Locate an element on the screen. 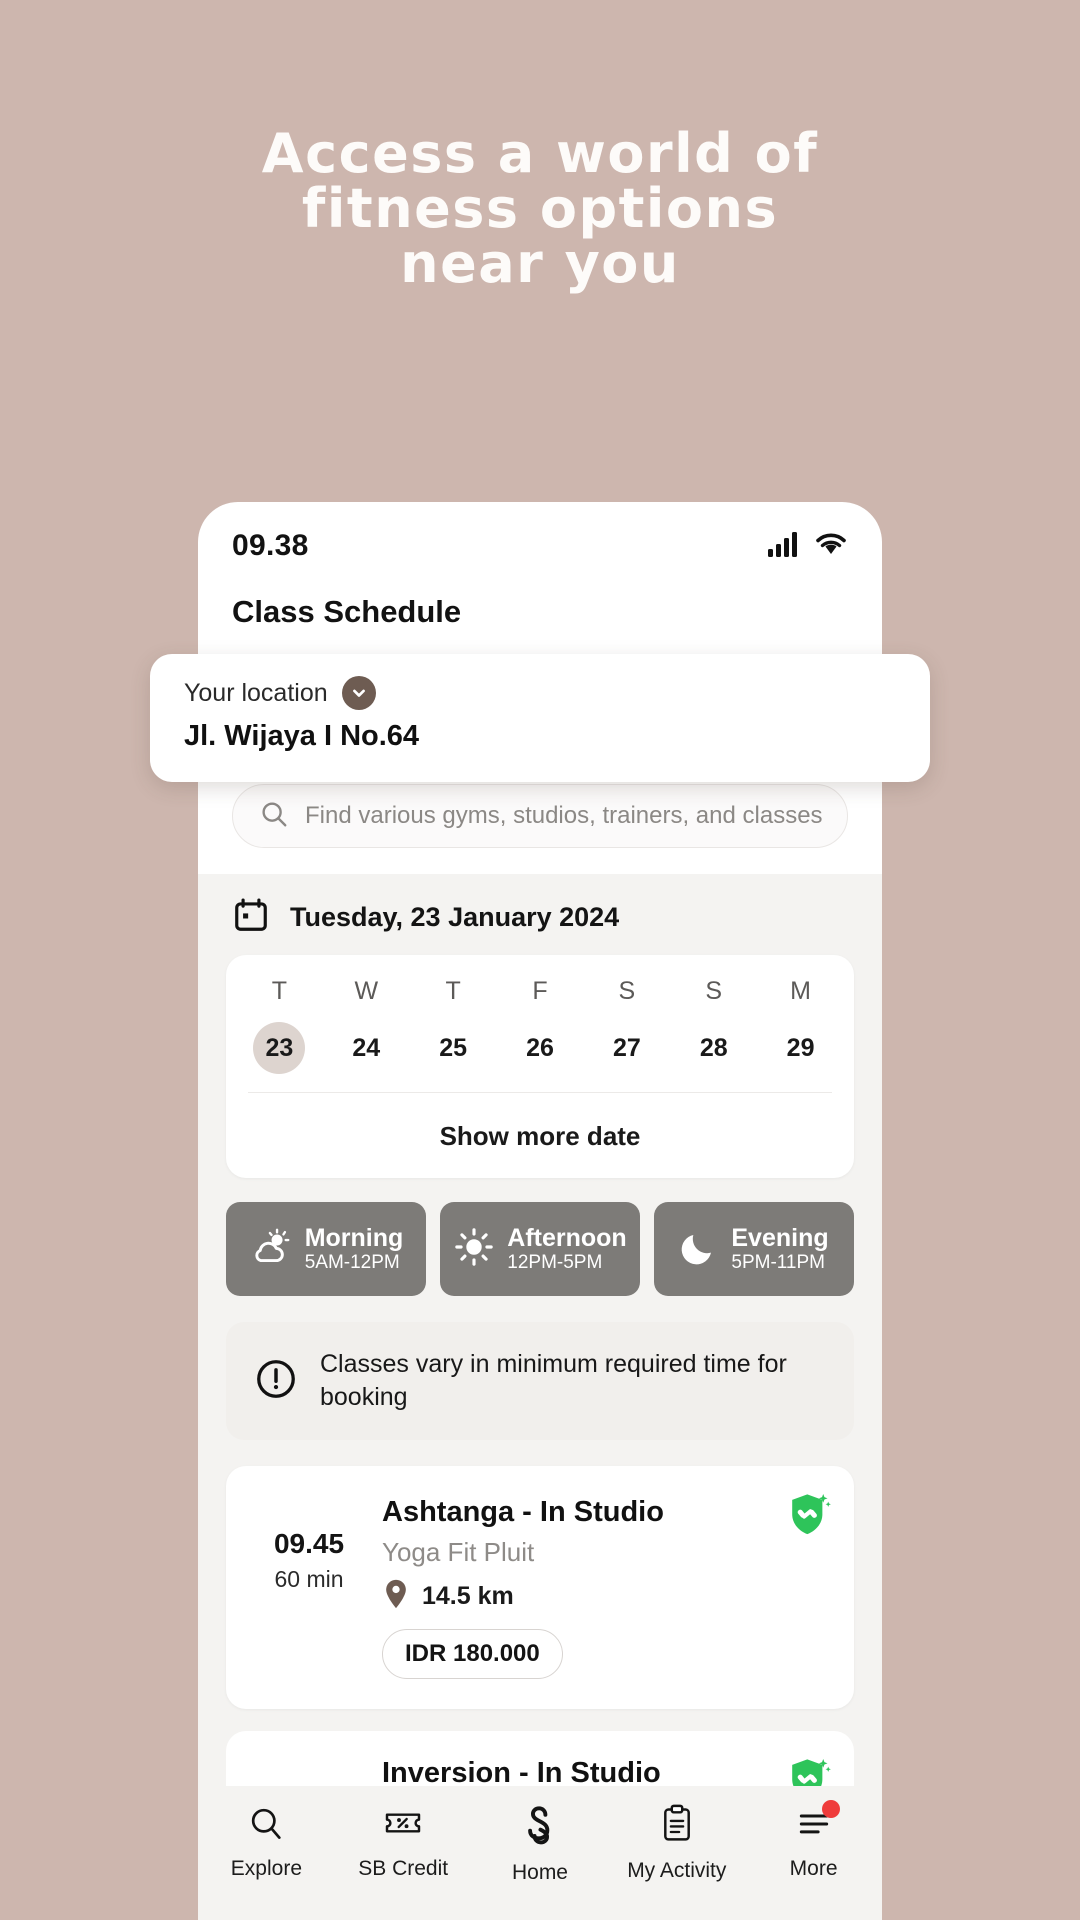 The height and width of the screenshot is (1920, 1080). cloud-sun-icon is located at coordinates (271, 1249).